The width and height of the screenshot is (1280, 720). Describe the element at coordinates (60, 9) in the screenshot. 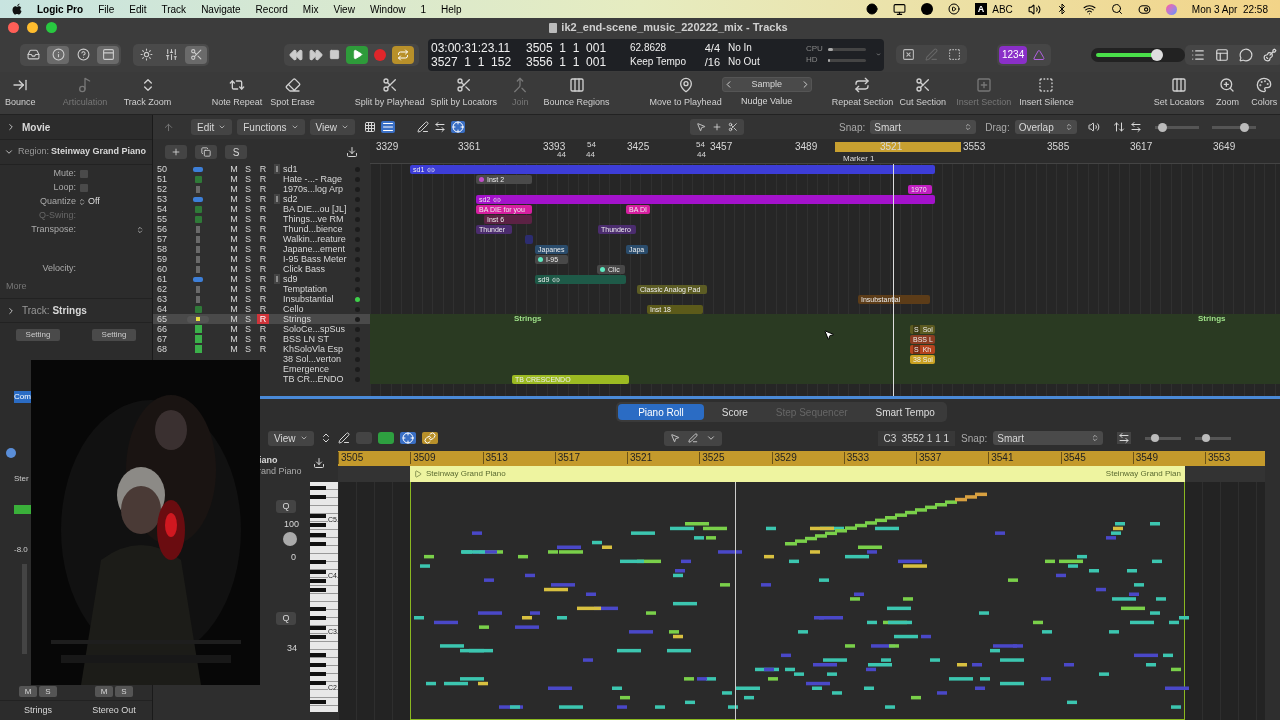

I see `app-menu: Logic Pro` at that location.